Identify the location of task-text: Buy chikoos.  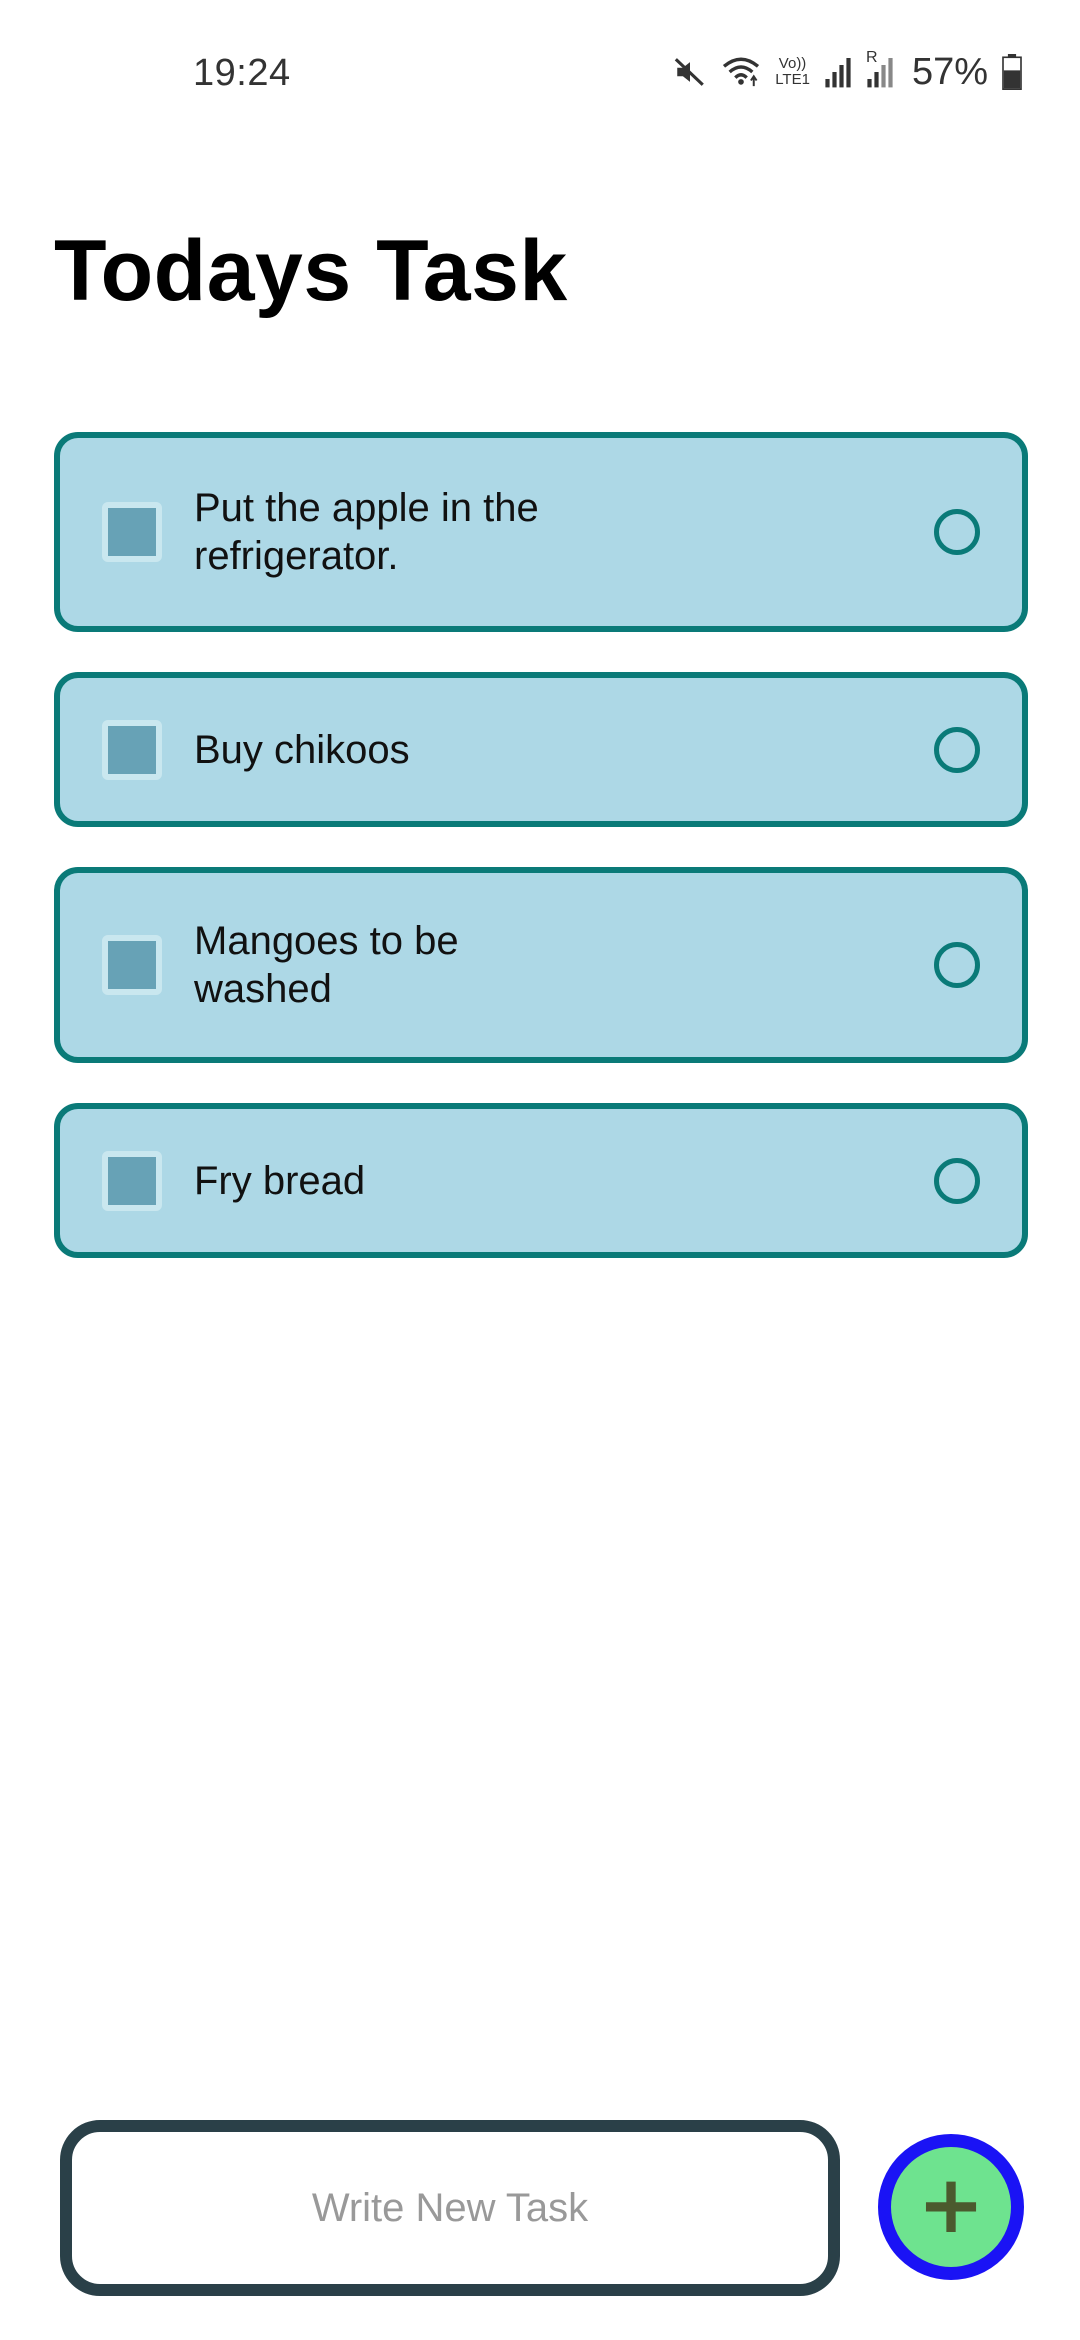
(302, 749).